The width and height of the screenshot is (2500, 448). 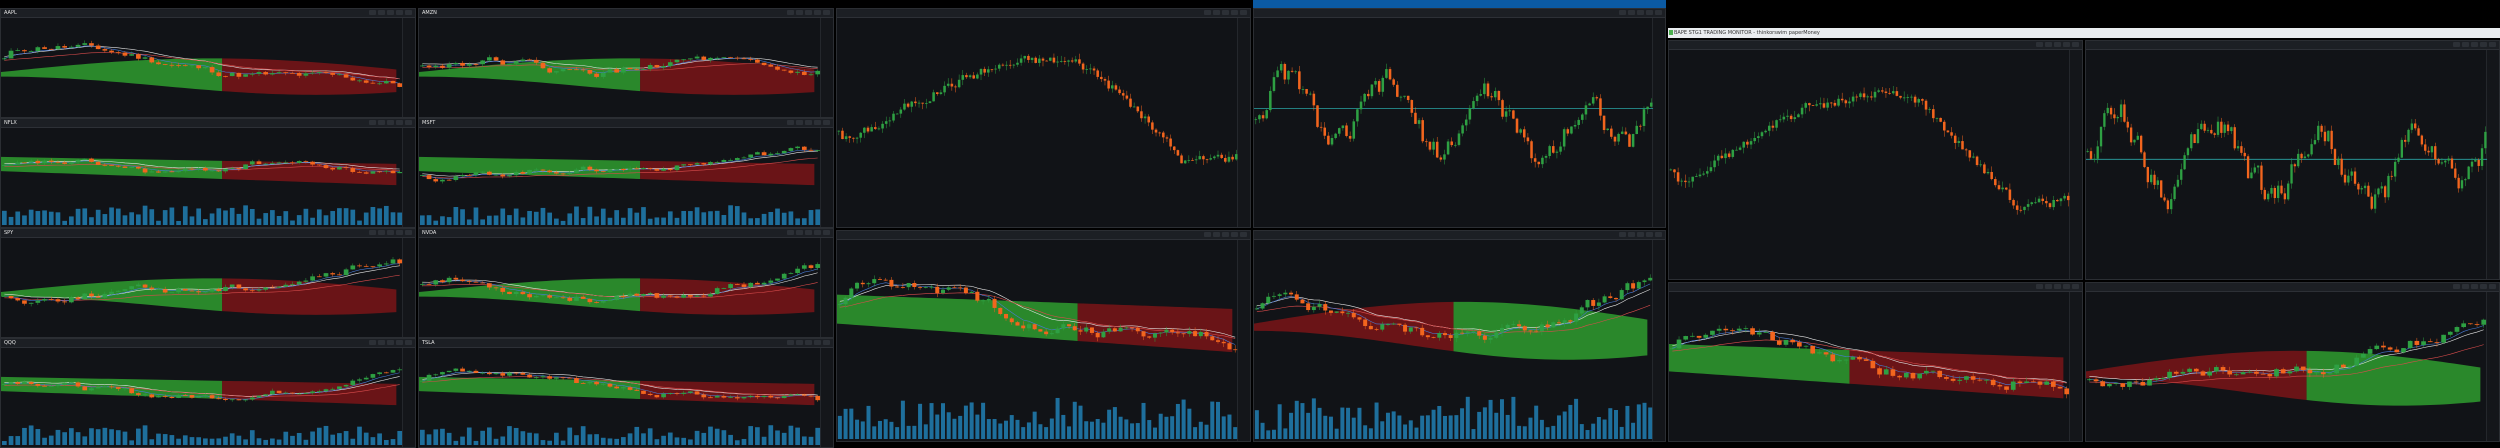 I want to click on chart-panel-spy: SPY, so click(x=208, y=283).